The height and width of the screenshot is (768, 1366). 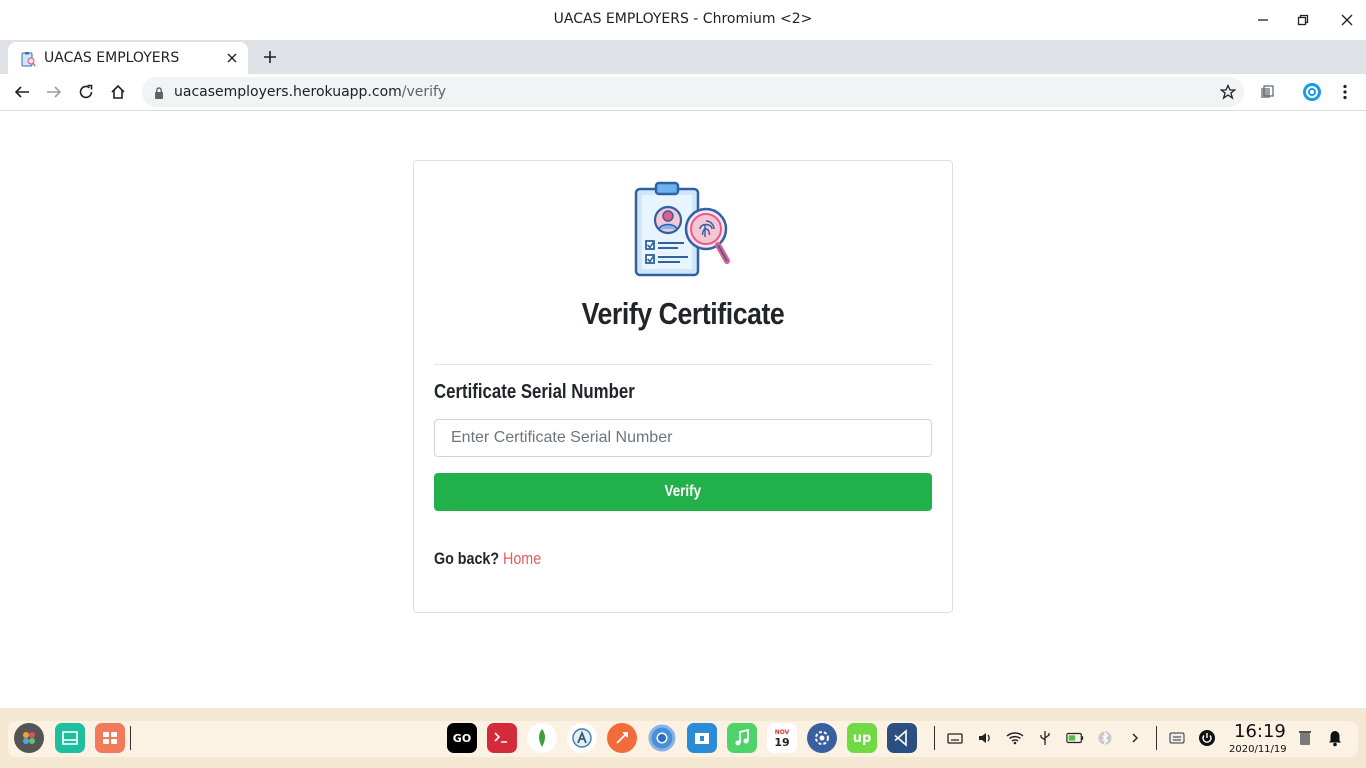 I want to click on verify-button: Verify, so click(x=683, y=492).